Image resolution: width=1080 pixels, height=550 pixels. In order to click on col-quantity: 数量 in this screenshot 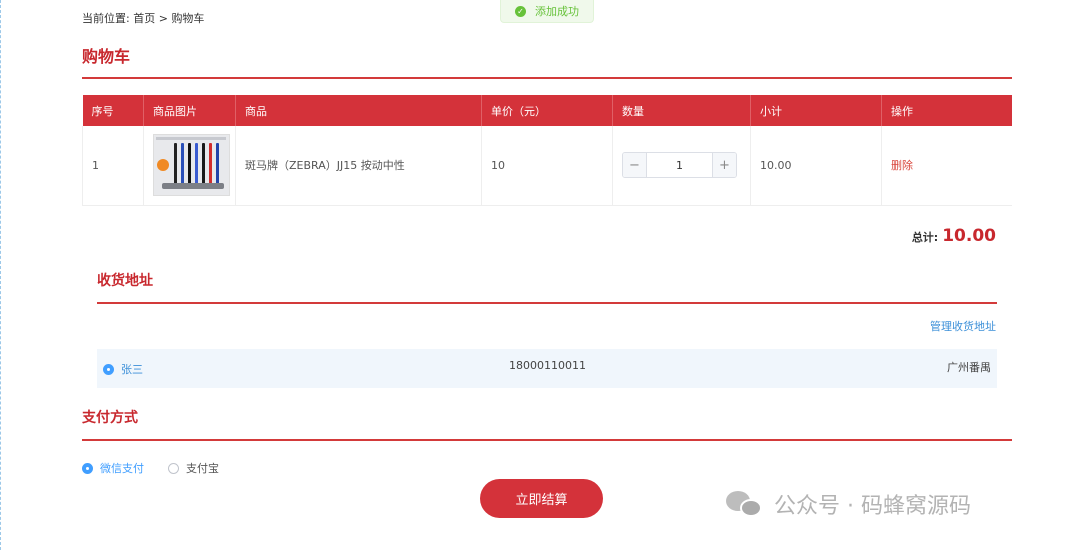, I will do `click(681, 110)`.